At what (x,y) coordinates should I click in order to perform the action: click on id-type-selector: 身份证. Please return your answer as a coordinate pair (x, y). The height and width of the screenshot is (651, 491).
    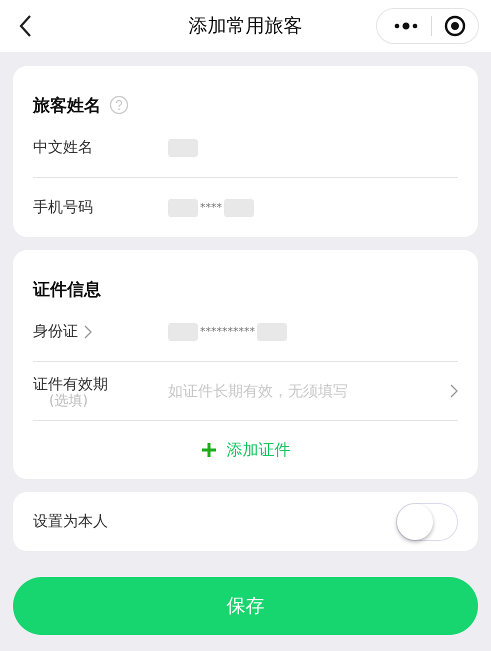
    Looking at the image, I should click on (55, 331).